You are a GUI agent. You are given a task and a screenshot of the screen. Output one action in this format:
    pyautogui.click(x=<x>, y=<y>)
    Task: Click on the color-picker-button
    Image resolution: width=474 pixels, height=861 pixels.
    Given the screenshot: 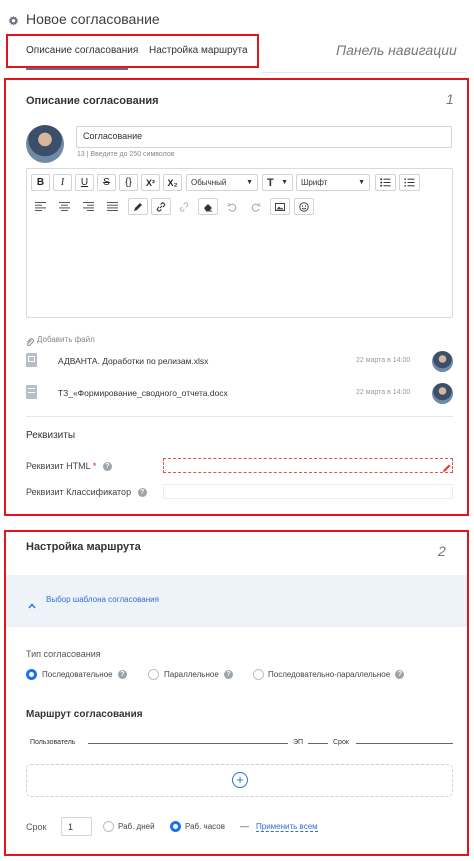 What is the action you would take?
    pyautogui.click(x=138, y=206)
    